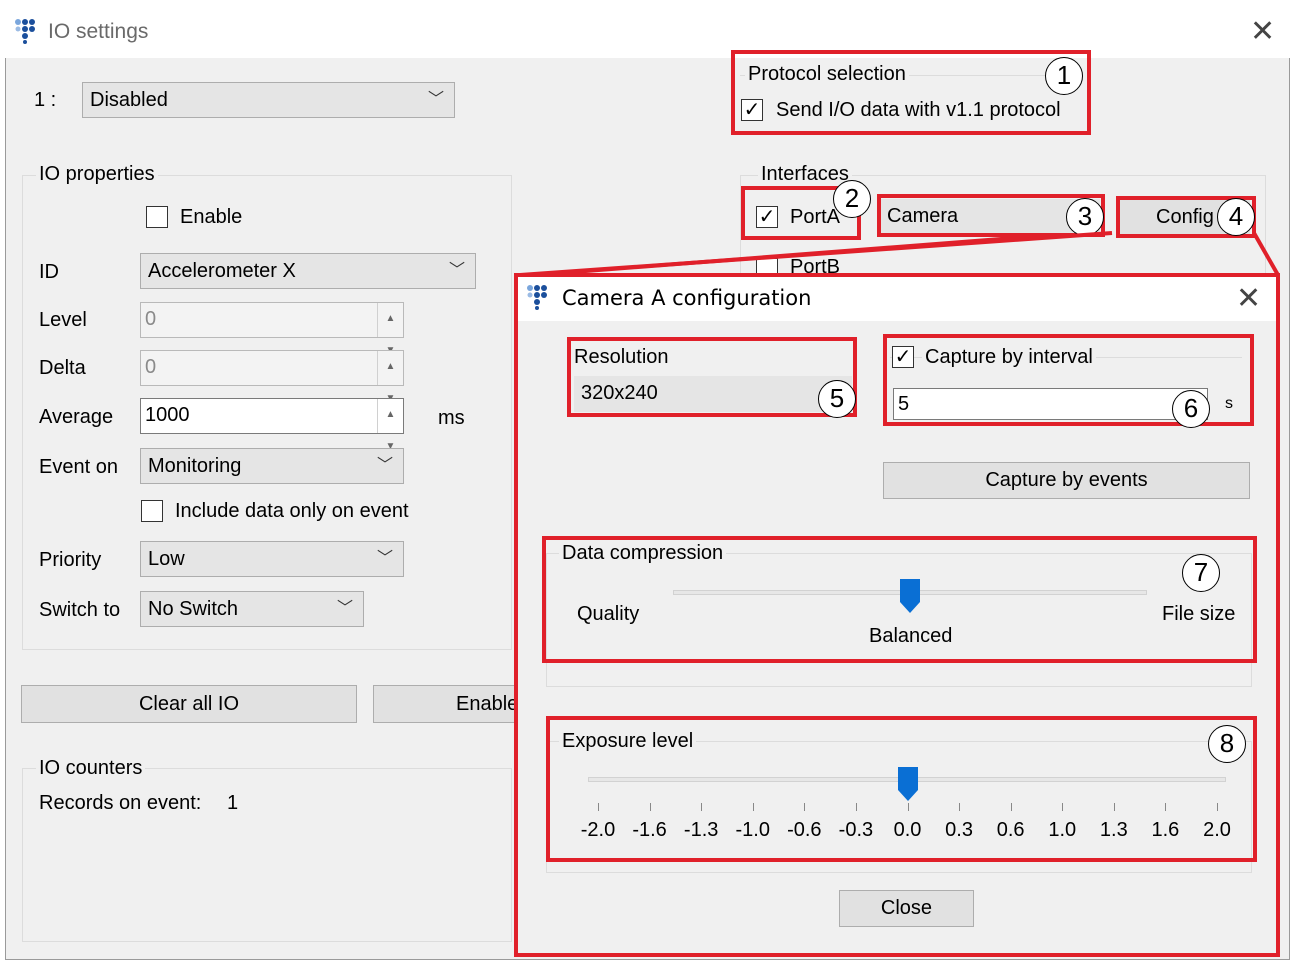  I want to click on callout-number-7: 7, so click(1201, 573).